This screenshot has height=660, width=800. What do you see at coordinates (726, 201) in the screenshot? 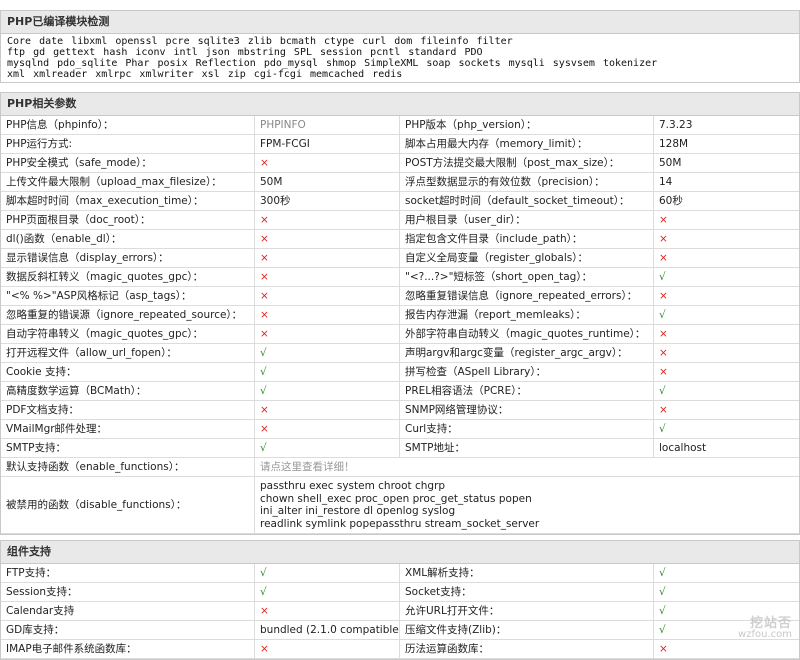
I see `param-value: 60秒` at bounding box center [726, 201].